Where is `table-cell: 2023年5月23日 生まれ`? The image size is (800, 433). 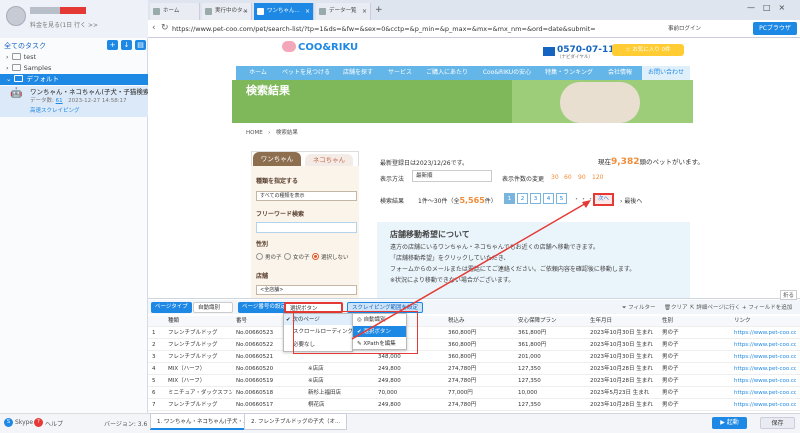 table-cell: 2023年5月23日 生まれ is located at coordinates (620, 393).